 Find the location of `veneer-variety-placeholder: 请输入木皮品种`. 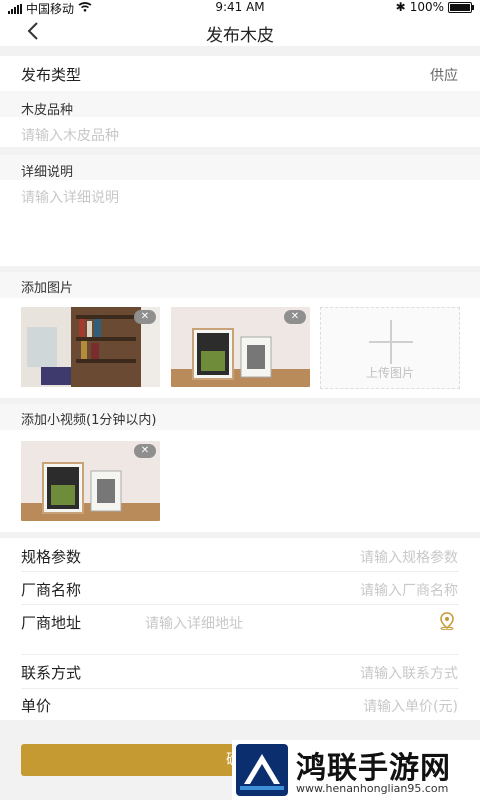

veneer-variety-placeholder: 请输入木皮品种 is located at coordinates (70, 136).